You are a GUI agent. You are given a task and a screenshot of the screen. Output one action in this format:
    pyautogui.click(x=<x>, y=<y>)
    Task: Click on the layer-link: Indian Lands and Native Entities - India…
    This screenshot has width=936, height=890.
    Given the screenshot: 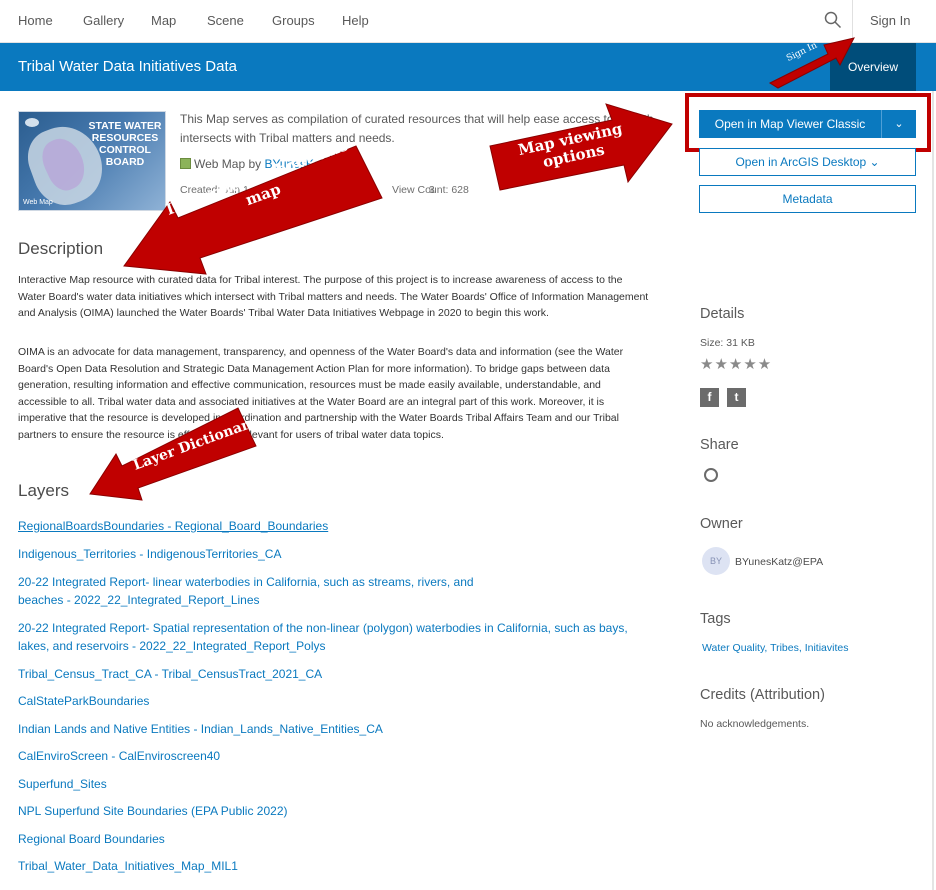 What is the action you would take?
    pyautogui.click(x=338, y=729)
    